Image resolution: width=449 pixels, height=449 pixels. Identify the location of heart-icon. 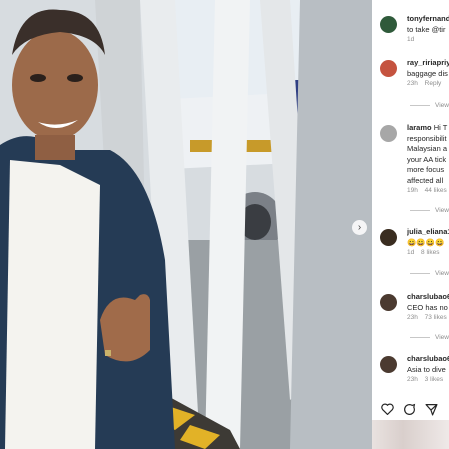
(387, 409).